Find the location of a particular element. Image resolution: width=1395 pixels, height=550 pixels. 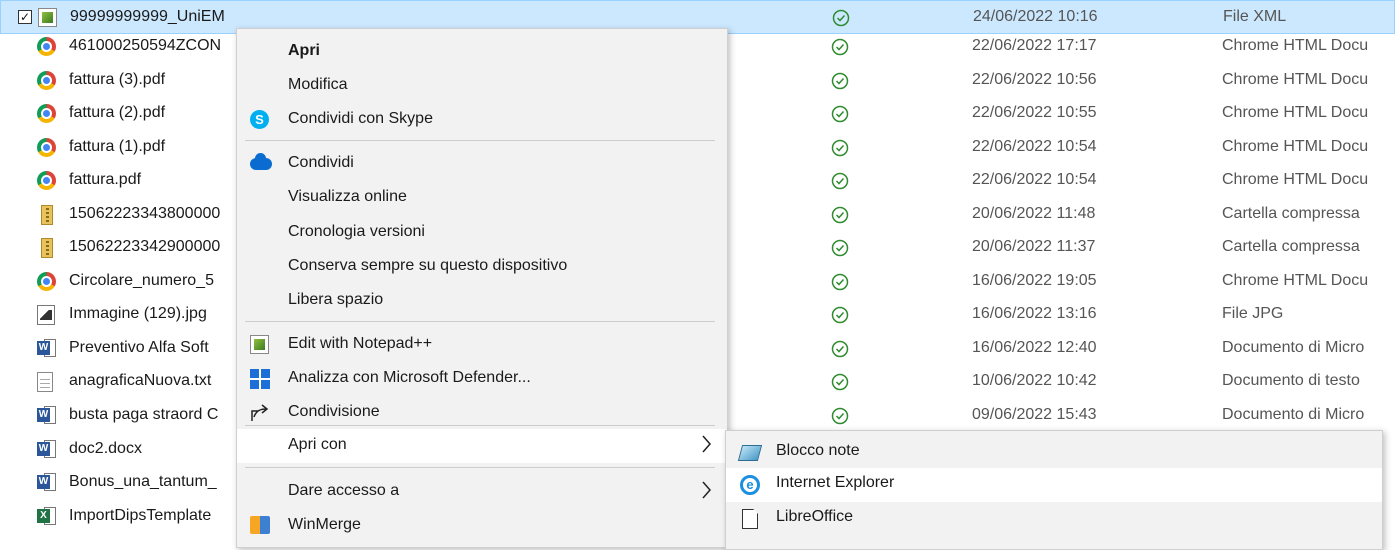

file-date: 16/06/2022 12:40 is located at coordinates (1034, 347).